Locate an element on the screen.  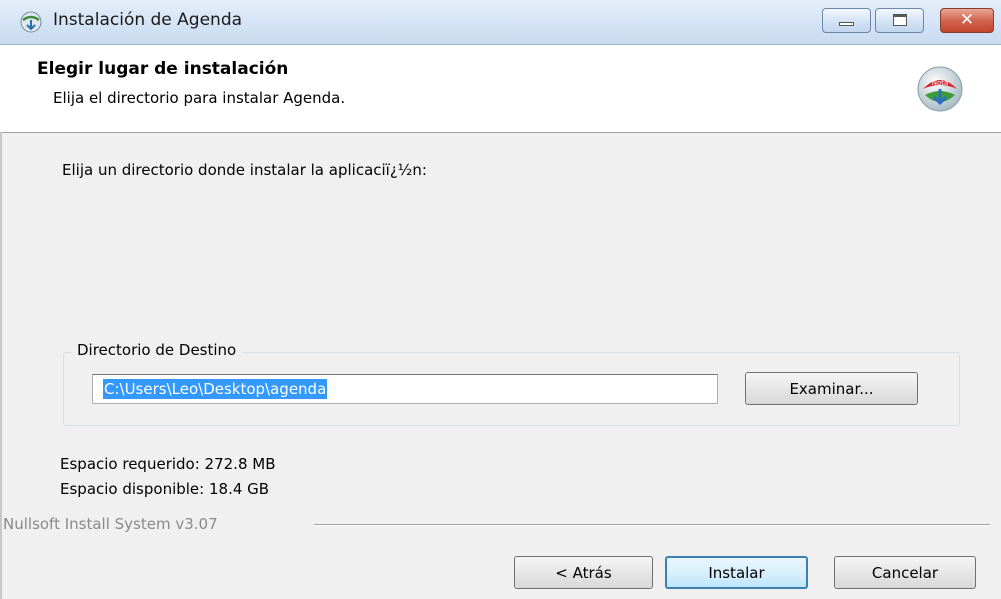
maximize-button is located at coordinates (899, 20).